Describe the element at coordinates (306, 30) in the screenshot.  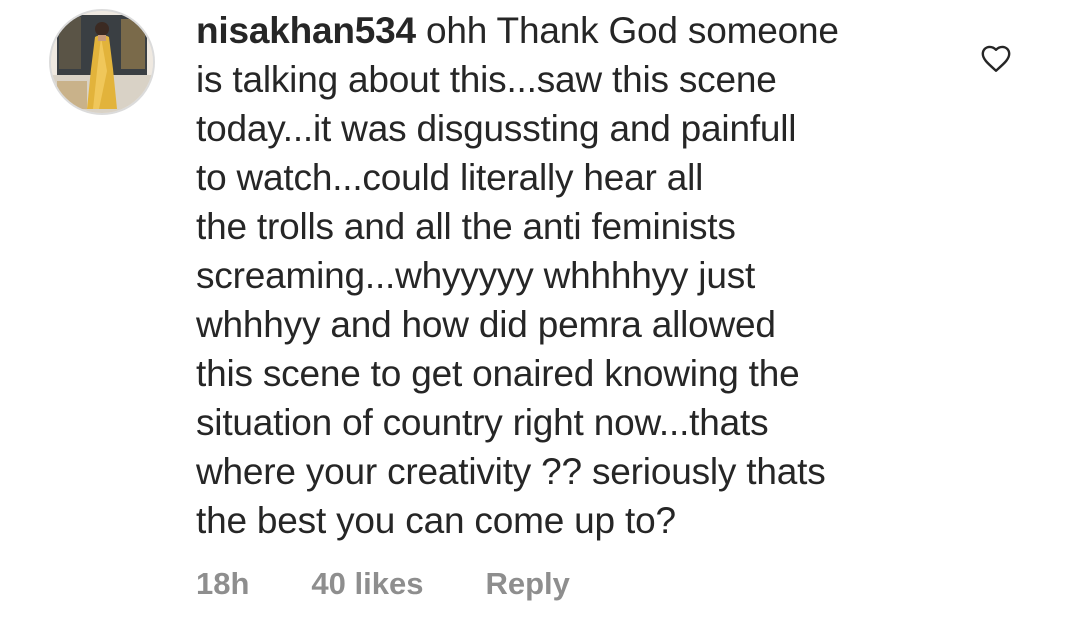
I see `comment-username: nisakhan534` at that location.